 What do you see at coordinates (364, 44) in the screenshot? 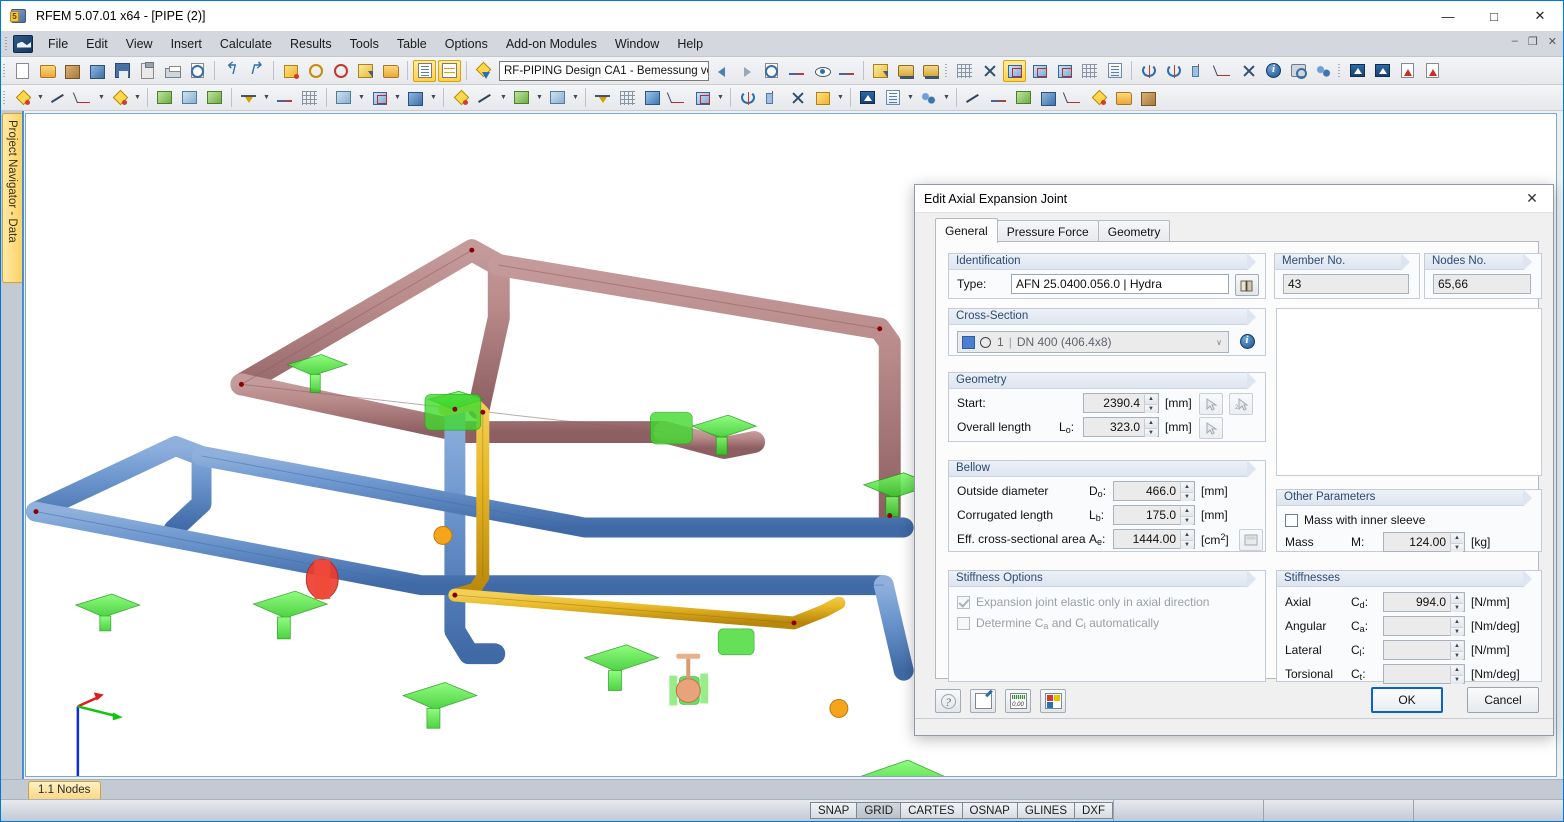
I see `menu-tools: Tools` at bounding box center [364, 44].